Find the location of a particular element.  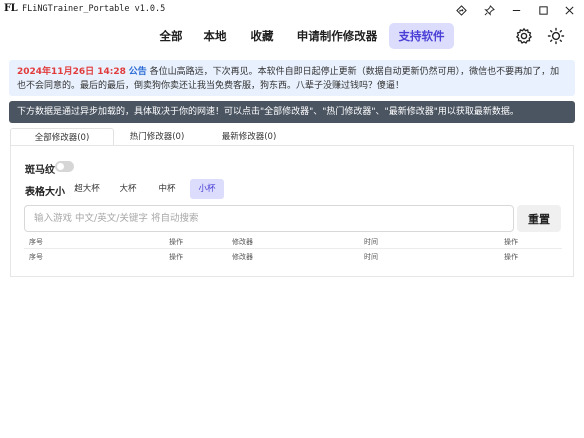

zebra-stripe-toggle is located at coordinates (64, 166).